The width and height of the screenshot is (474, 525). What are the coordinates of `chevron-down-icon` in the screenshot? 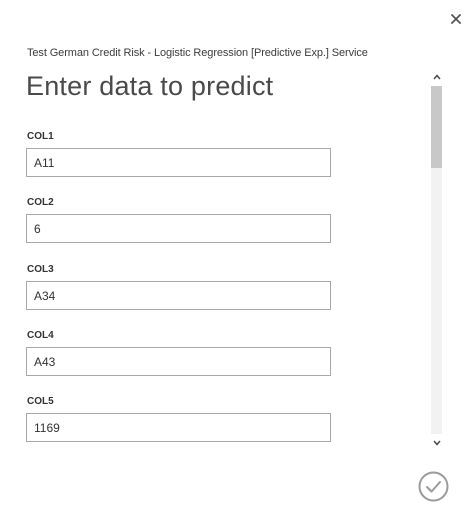 It's located at (436, 443).